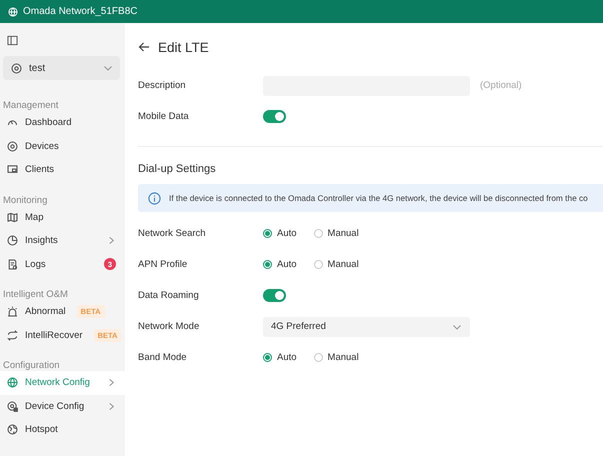 The height and width of the screenshot is (456, 603). I want to click on optional-hint: (Optional), so click(501, 85).